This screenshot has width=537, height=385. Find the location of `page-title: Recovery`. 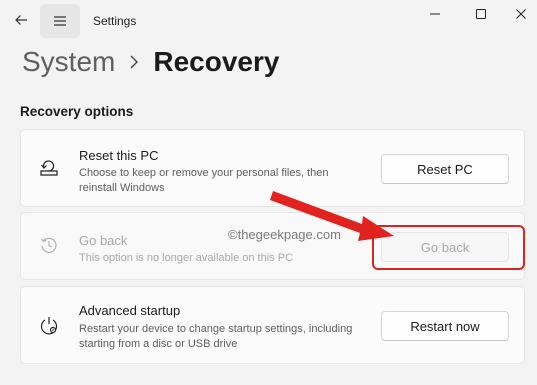

page-title: Recovery is located at coordinates (216, 61).